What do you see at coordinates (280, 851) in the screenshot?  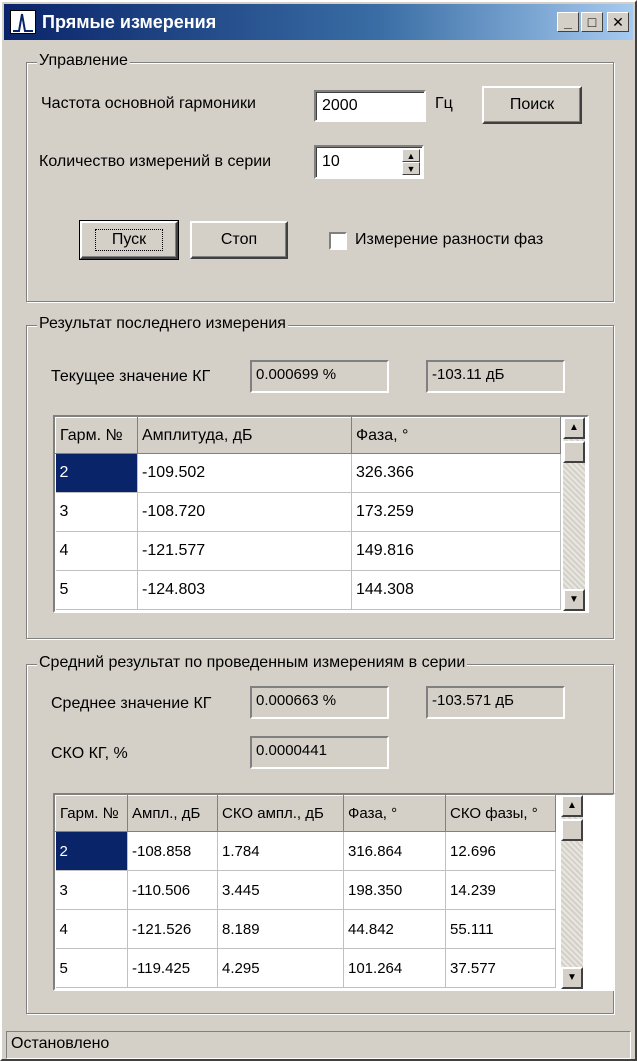 I see `table-cell: 1.784` at bounding box center [280, 851].